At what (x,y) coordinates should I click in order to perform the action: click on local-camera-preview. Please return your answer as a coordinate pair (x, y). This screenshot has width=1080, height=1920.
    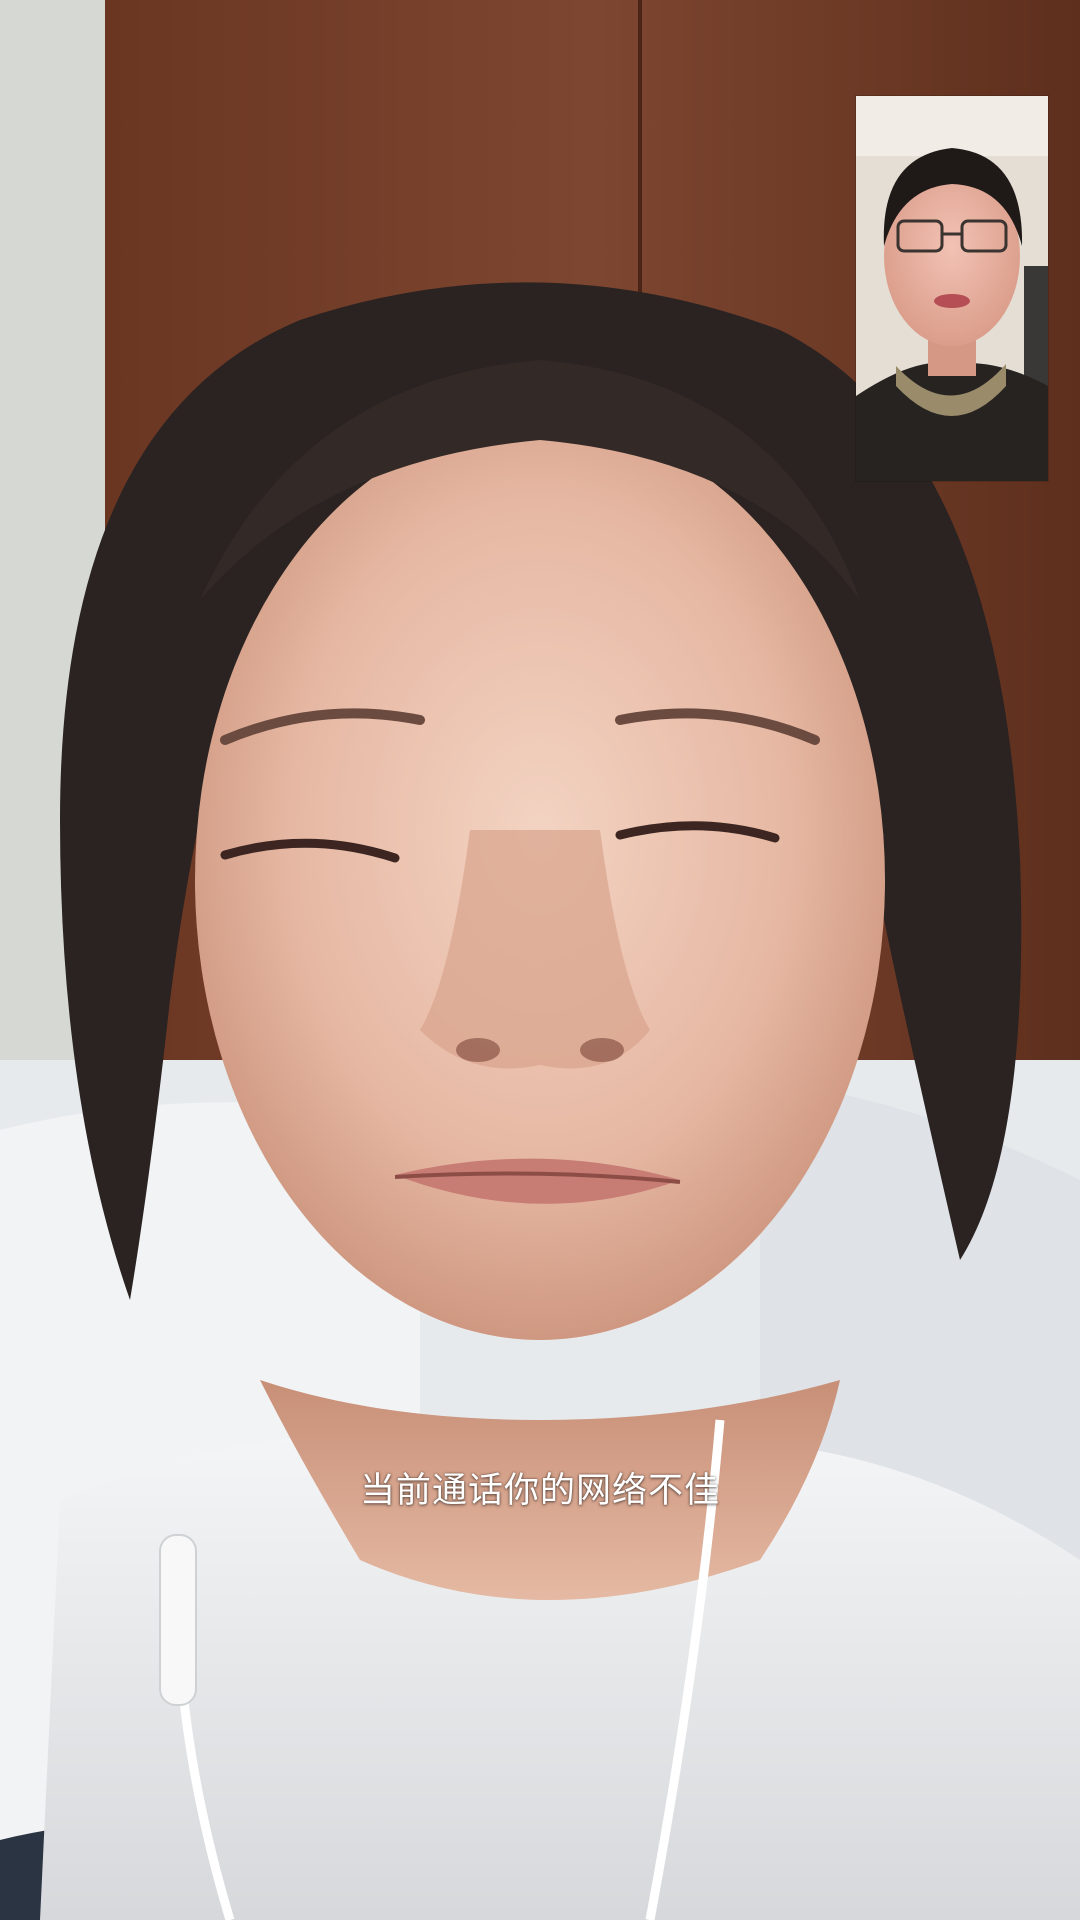
    Looking at the image, I should click on (952, 288).